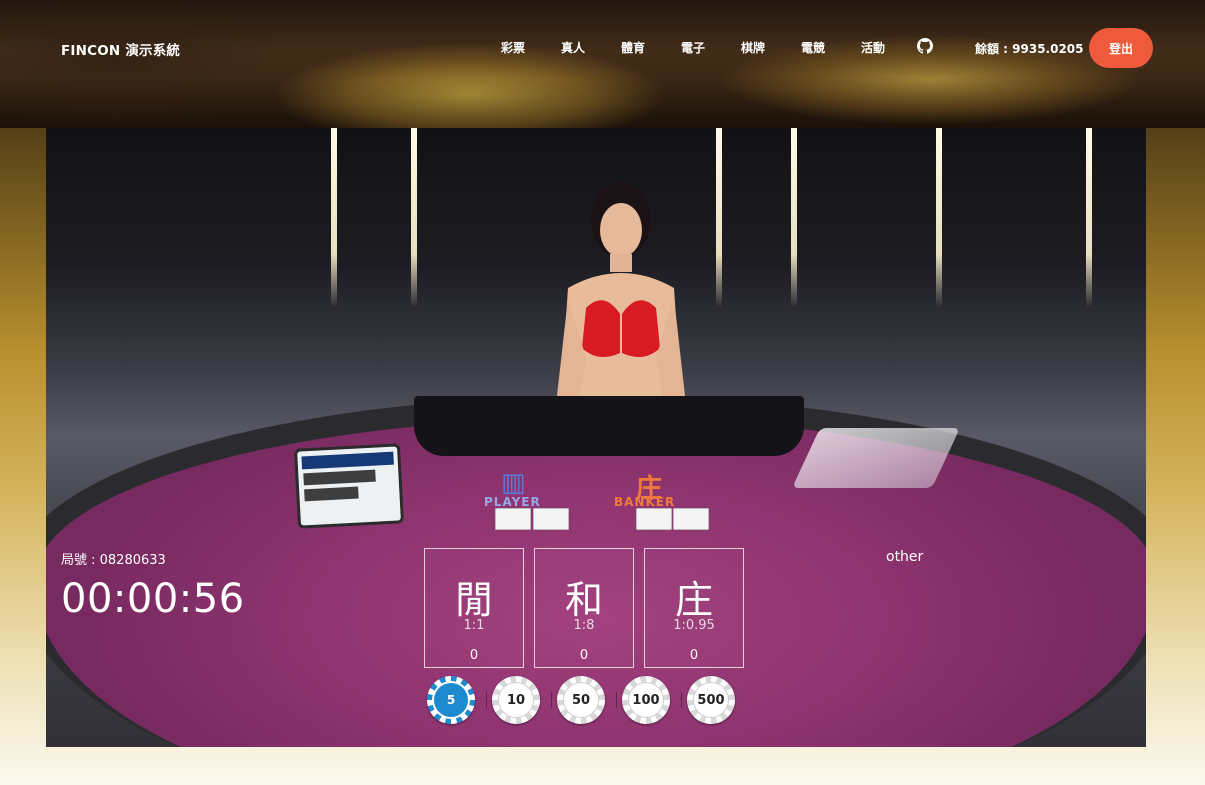 Image resolution: width=1205 pixels, height=785 pixels. I want to click on bet-player: 閒 1:1 0, so click(474, 608).